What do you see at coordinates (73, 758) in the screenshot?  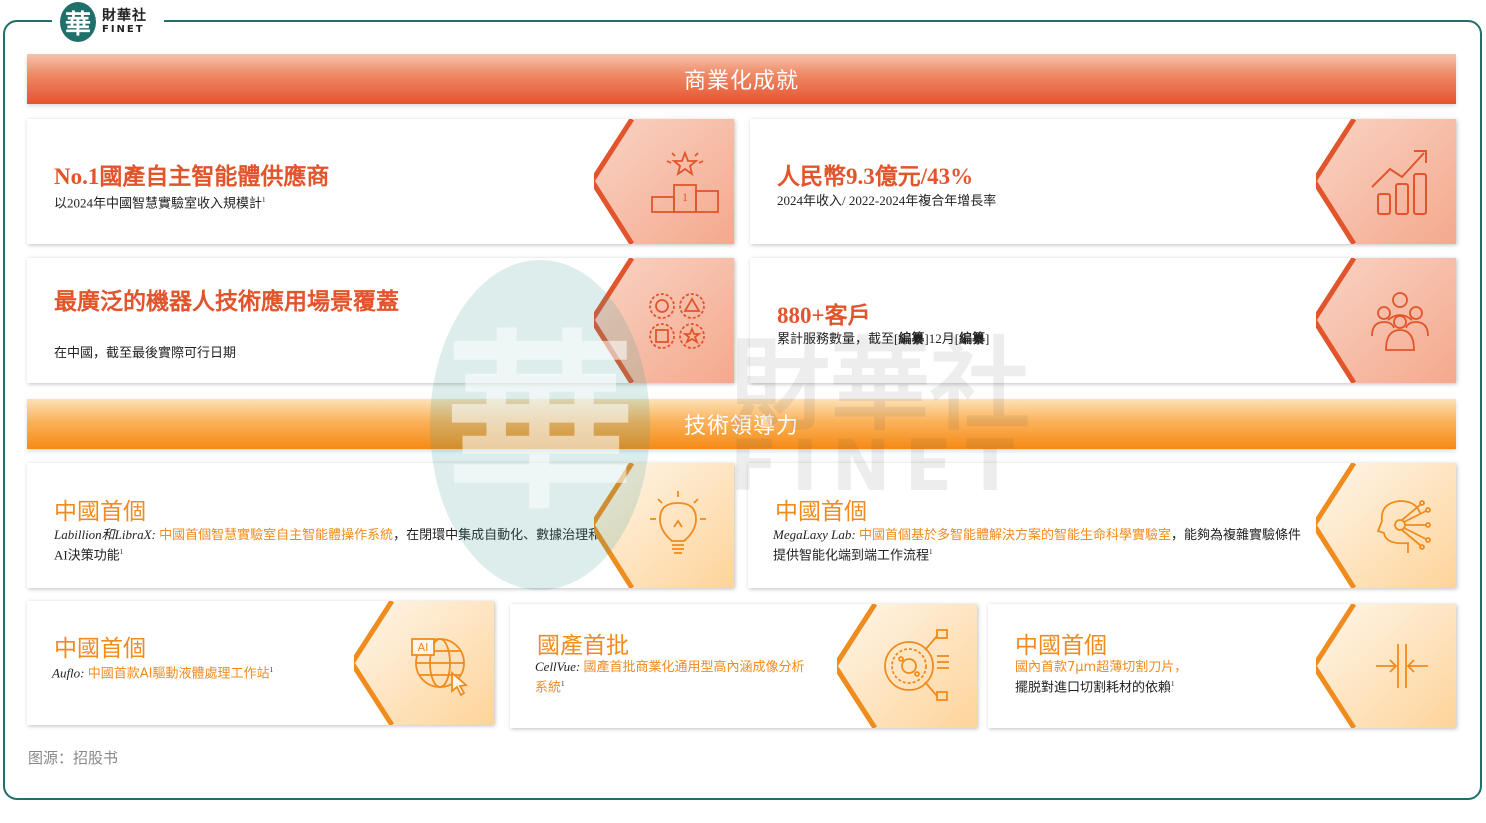 I see `source-note: 图源：招股书` at bounding box center [73, 758].